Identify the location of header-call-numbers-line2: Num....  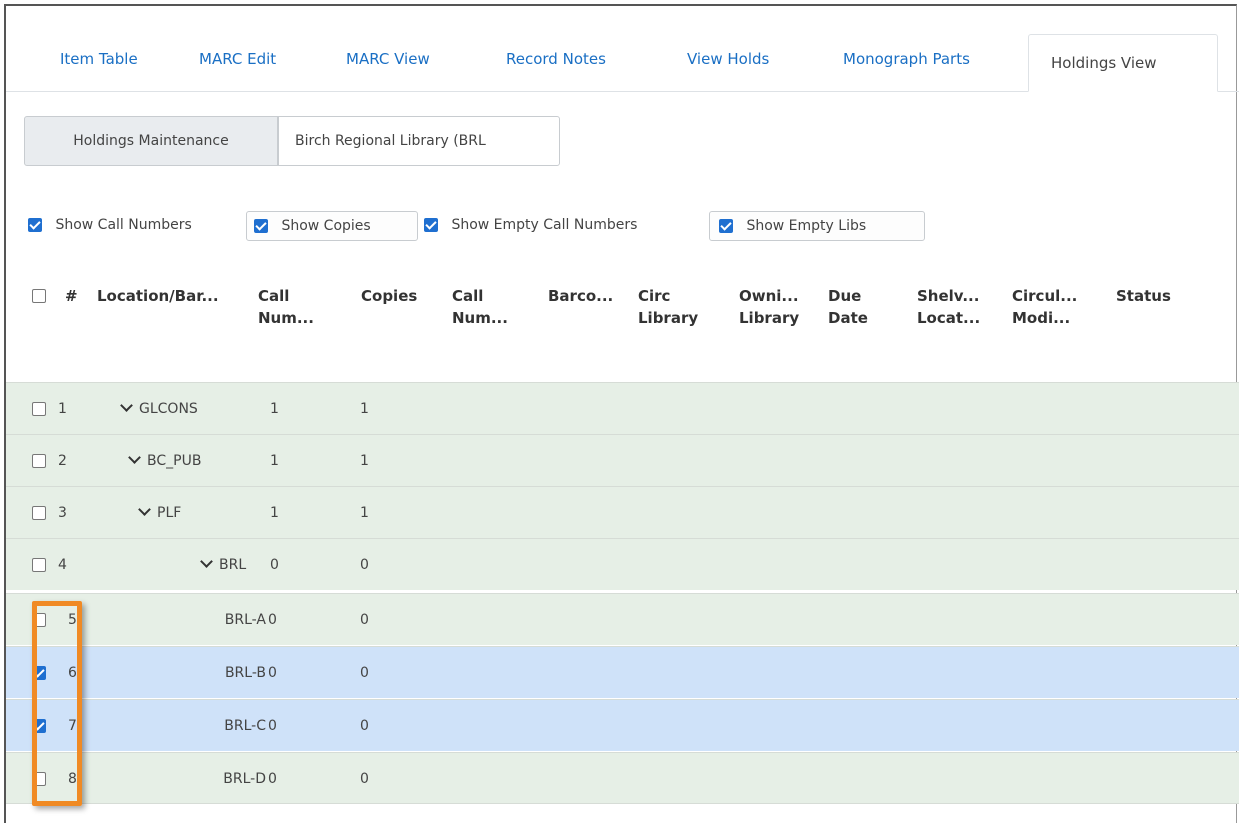
(286, 318).